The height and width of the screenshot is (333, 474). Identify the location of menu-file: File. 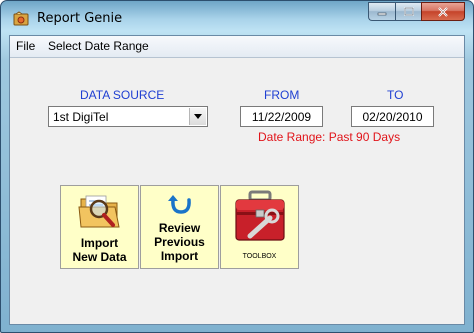
(25, 46).